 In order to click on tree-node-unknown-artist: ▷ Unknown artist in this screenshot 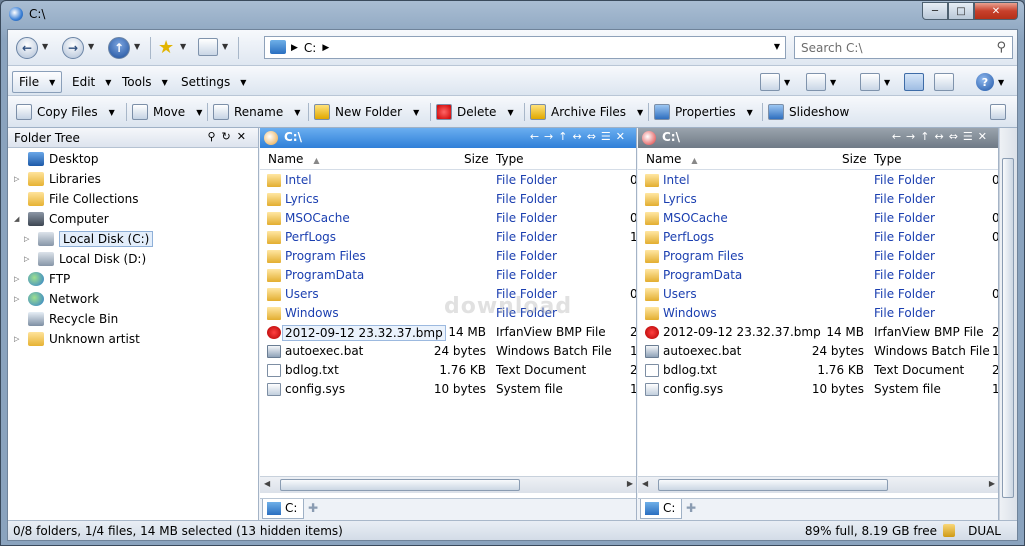, I will do `click(77, 339)`.